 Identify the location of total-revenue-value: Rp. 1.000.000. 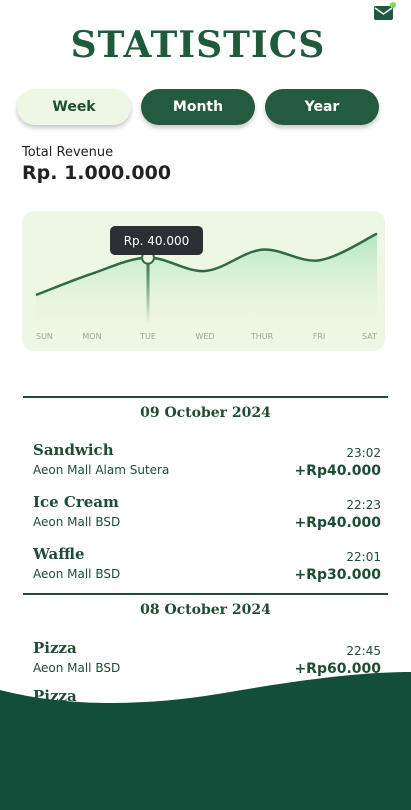
(97, 173).